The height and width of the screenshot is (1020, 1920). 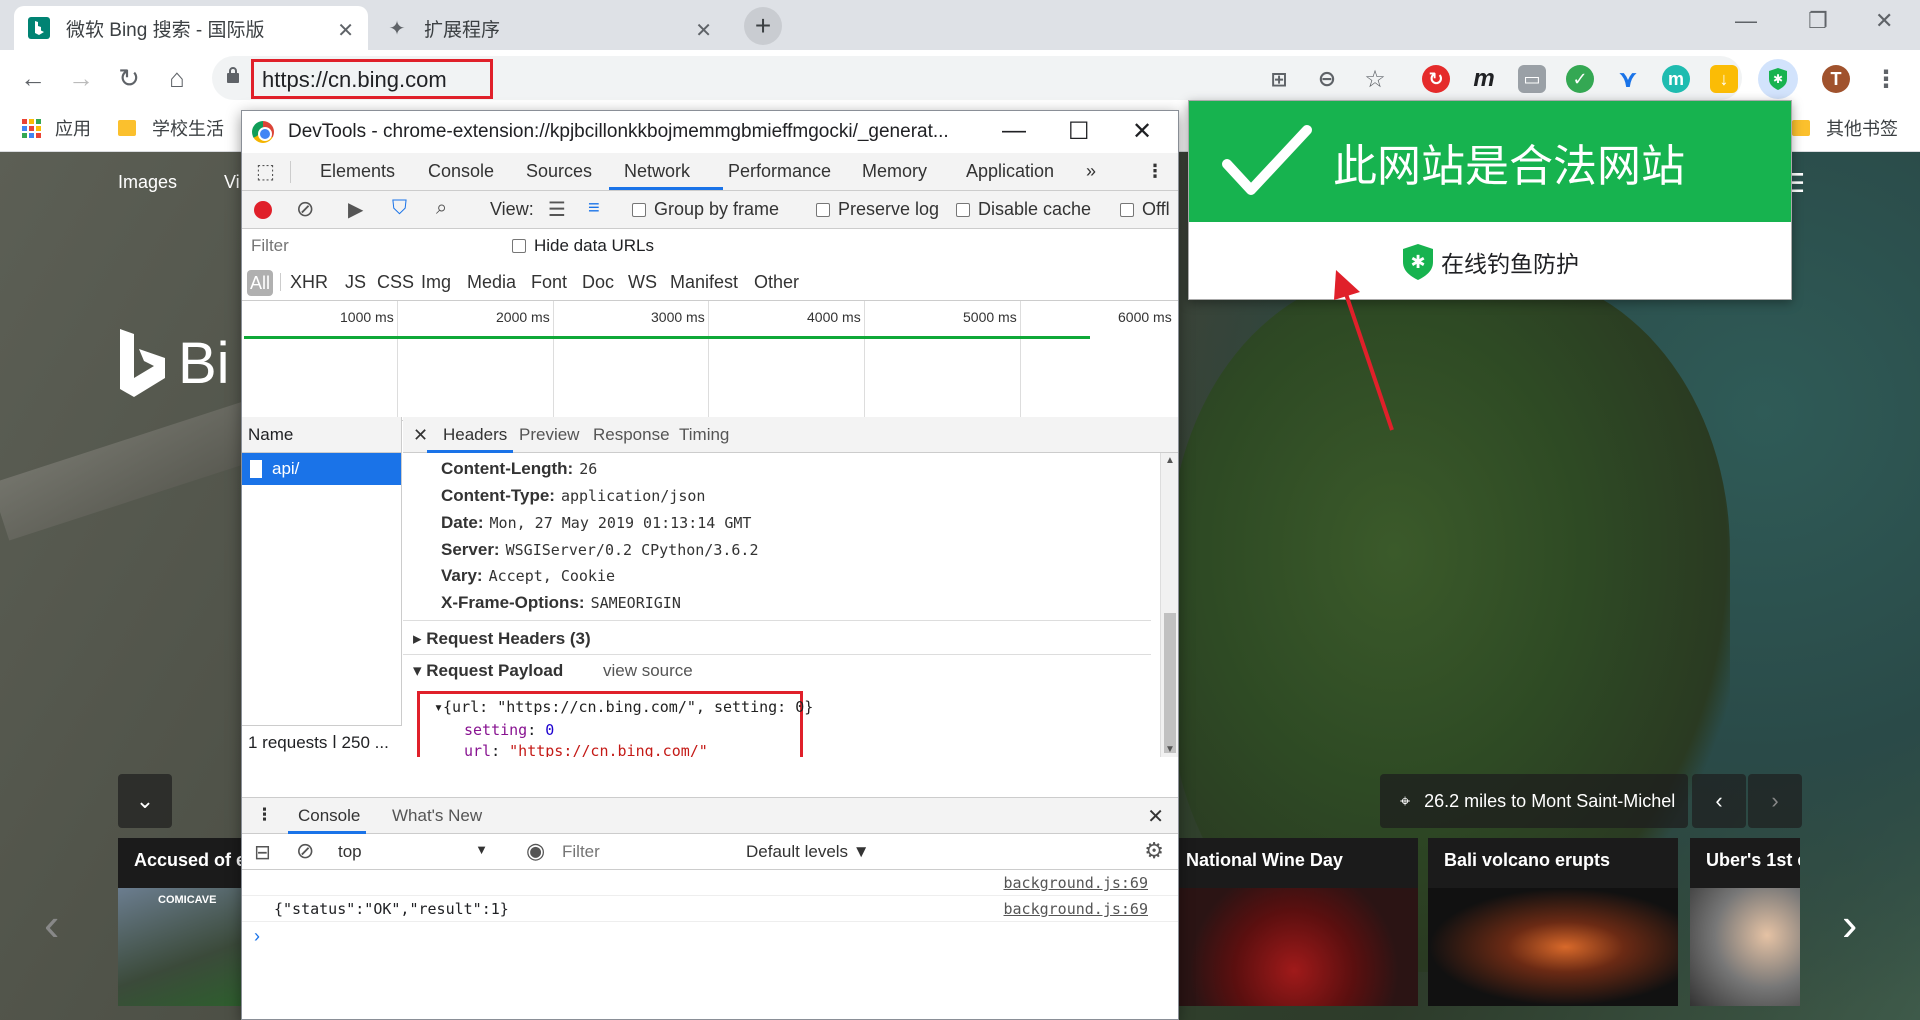 I want to click on minimize-button: —, so click(x=1746, y=21).